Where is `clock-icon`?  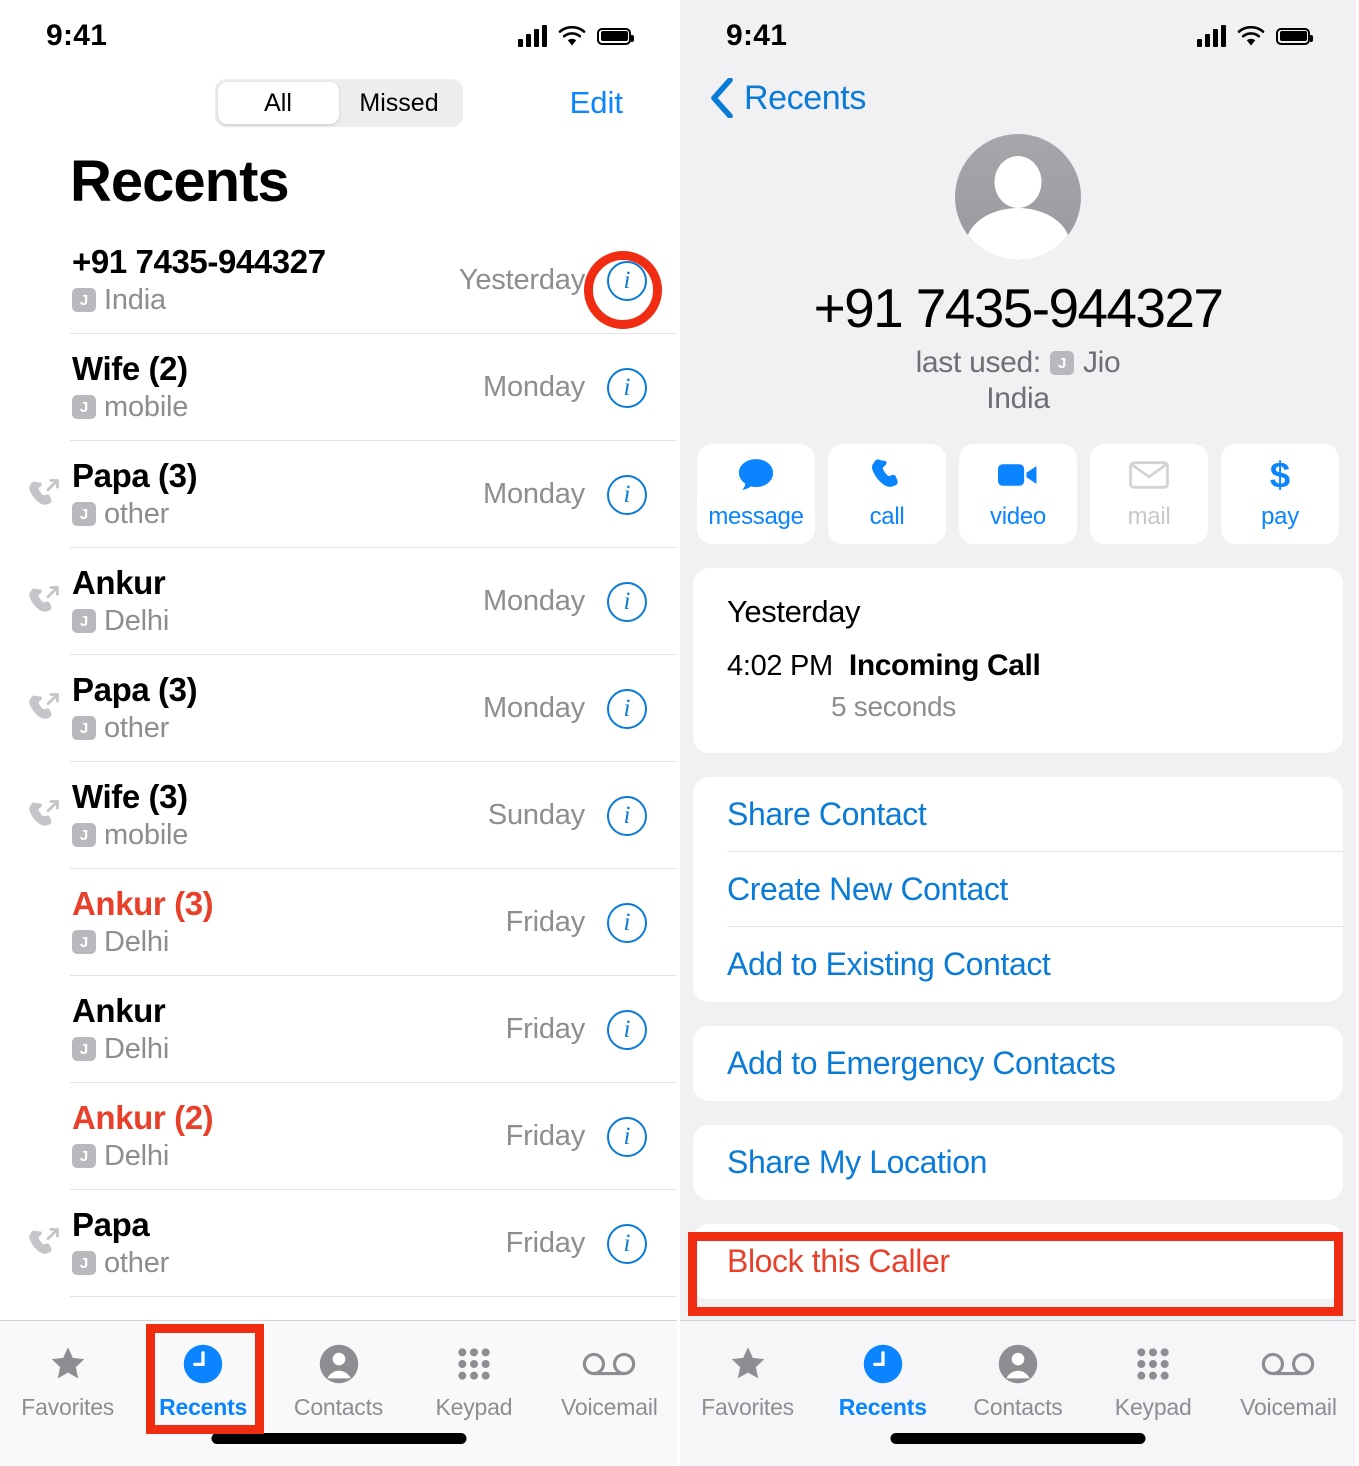 clock-icon is located at coordinates (883, 1364).